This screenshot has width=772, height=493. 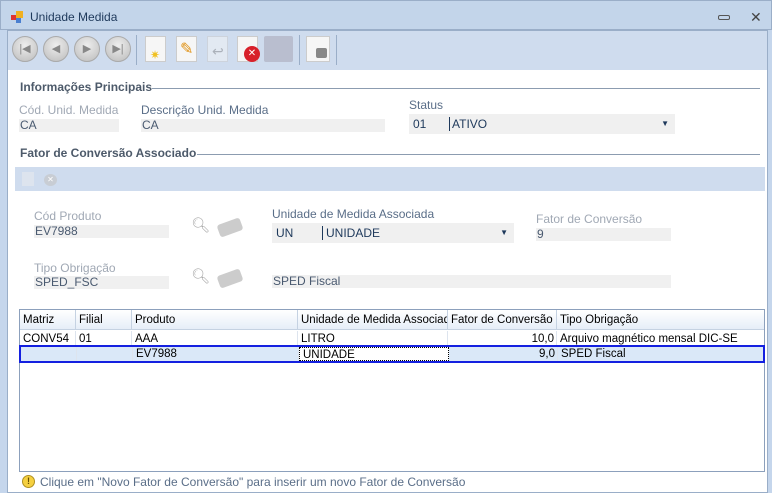 What do you see at coordinates (48, 319) in the screenshot?
I see `col-matriz: Matriz` at bounding box center [48, 319].